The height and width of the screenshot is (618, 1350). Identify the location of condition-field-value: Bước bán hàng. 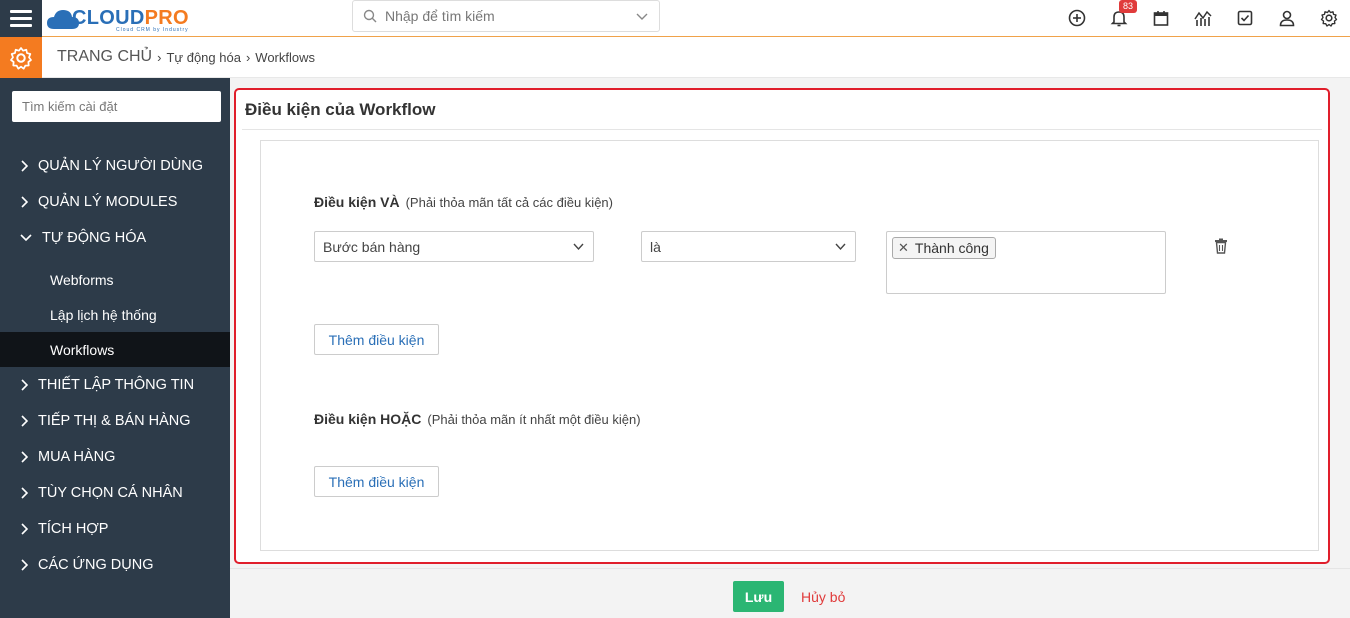
(372, 246).